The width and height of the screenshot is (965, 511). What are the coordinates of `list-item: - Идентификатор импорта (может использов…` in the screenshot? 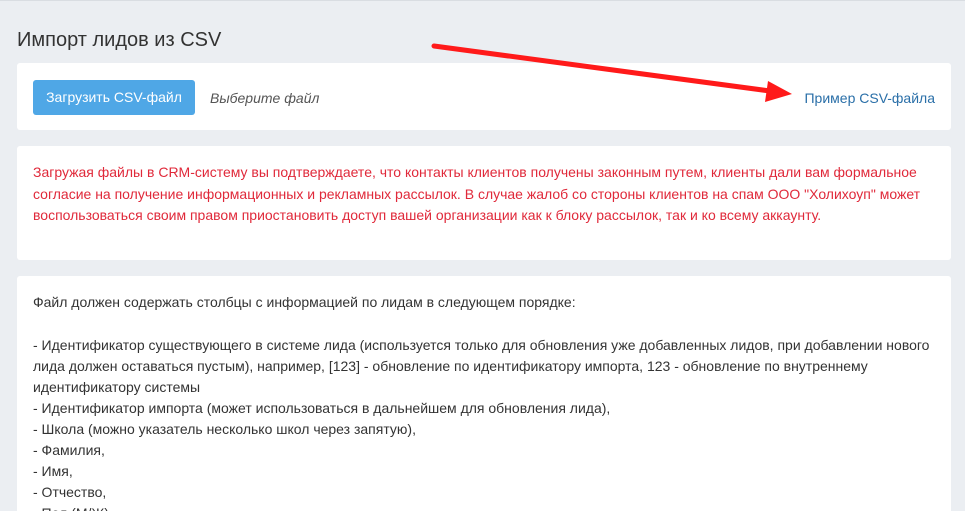 It's located at (322, 408).